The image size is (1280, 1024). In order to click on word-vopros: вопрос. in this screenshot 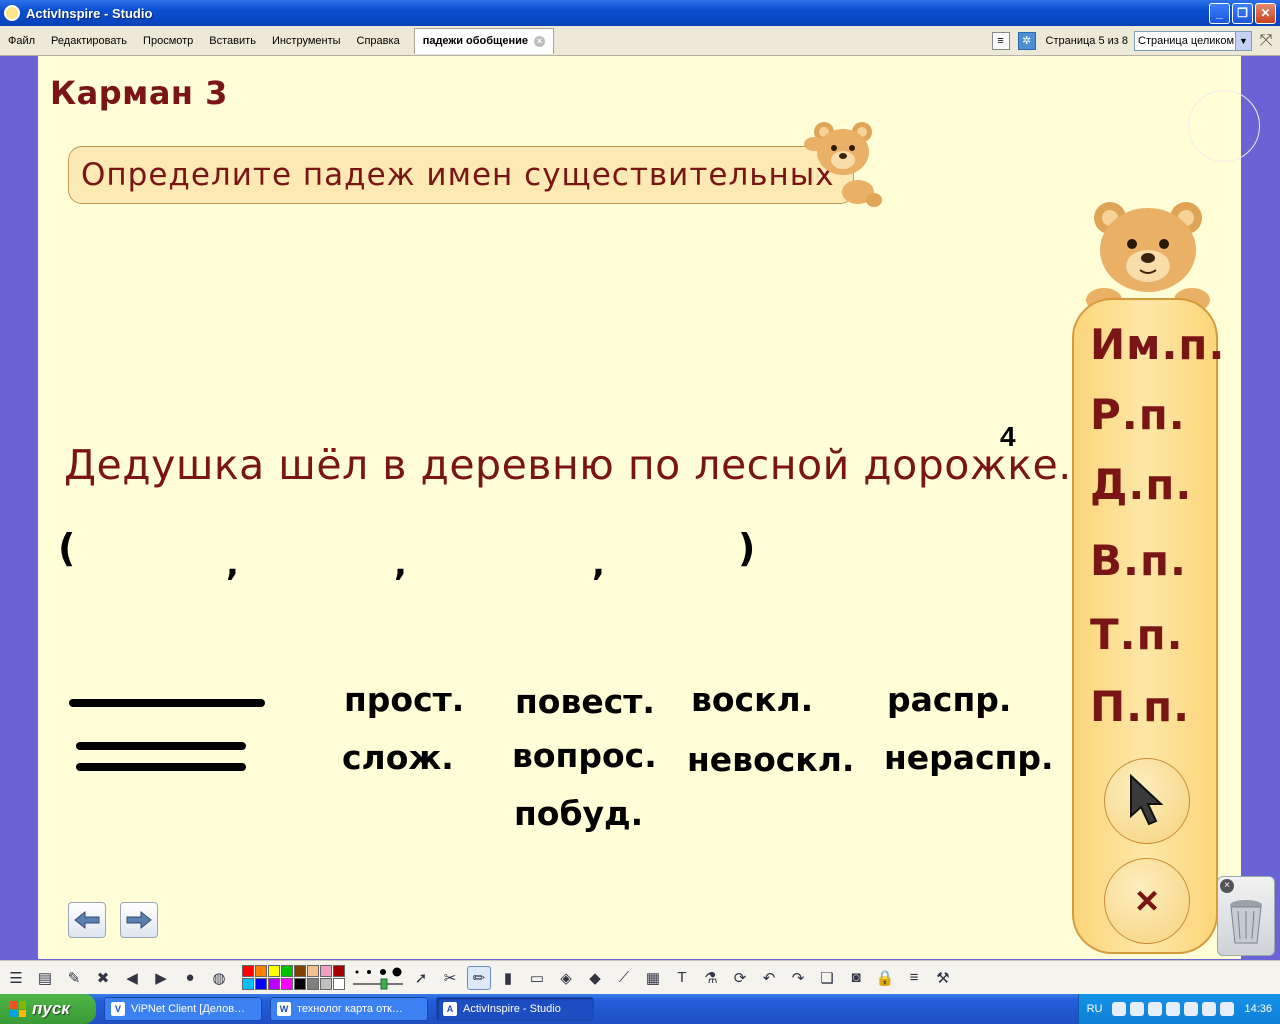, I will do `click(584, 755)`.